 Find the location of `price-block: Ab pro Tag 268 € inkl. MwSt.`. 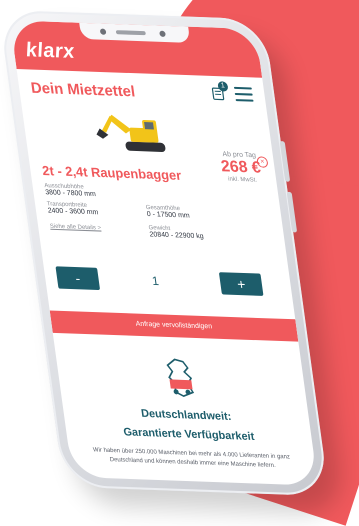

price-block: Ab pro Tag 268 € inkl. MwSt. is located at coordinates (241, 167).